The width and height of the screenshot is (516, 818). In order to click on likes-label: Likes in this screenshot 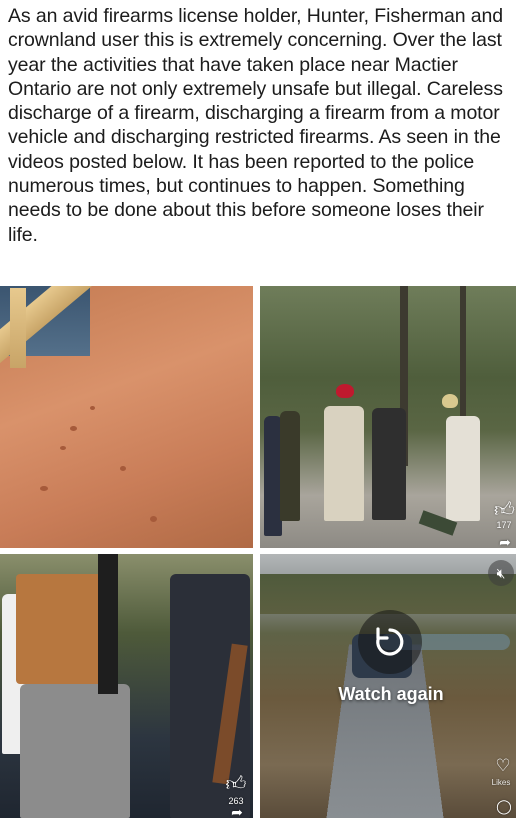, I will do `click(501, 782)`.